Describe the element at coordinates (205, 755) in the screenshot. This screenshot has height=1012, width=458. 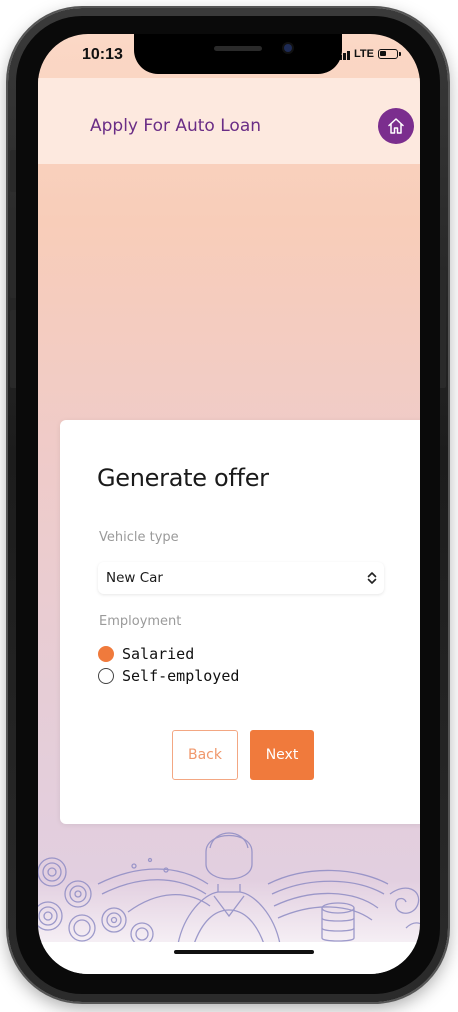
I see `back-button: Back` at that location.